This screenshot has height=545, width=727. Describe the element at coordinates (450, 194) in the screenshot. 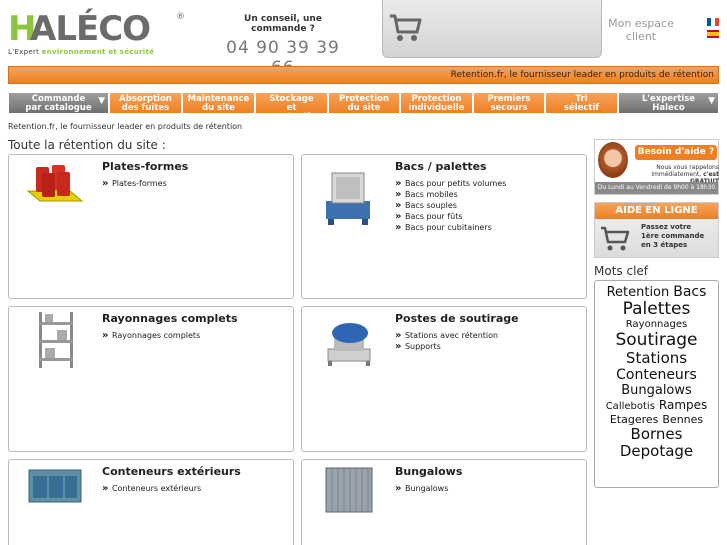

I see `card-link: Bacs mobiles` at that location.